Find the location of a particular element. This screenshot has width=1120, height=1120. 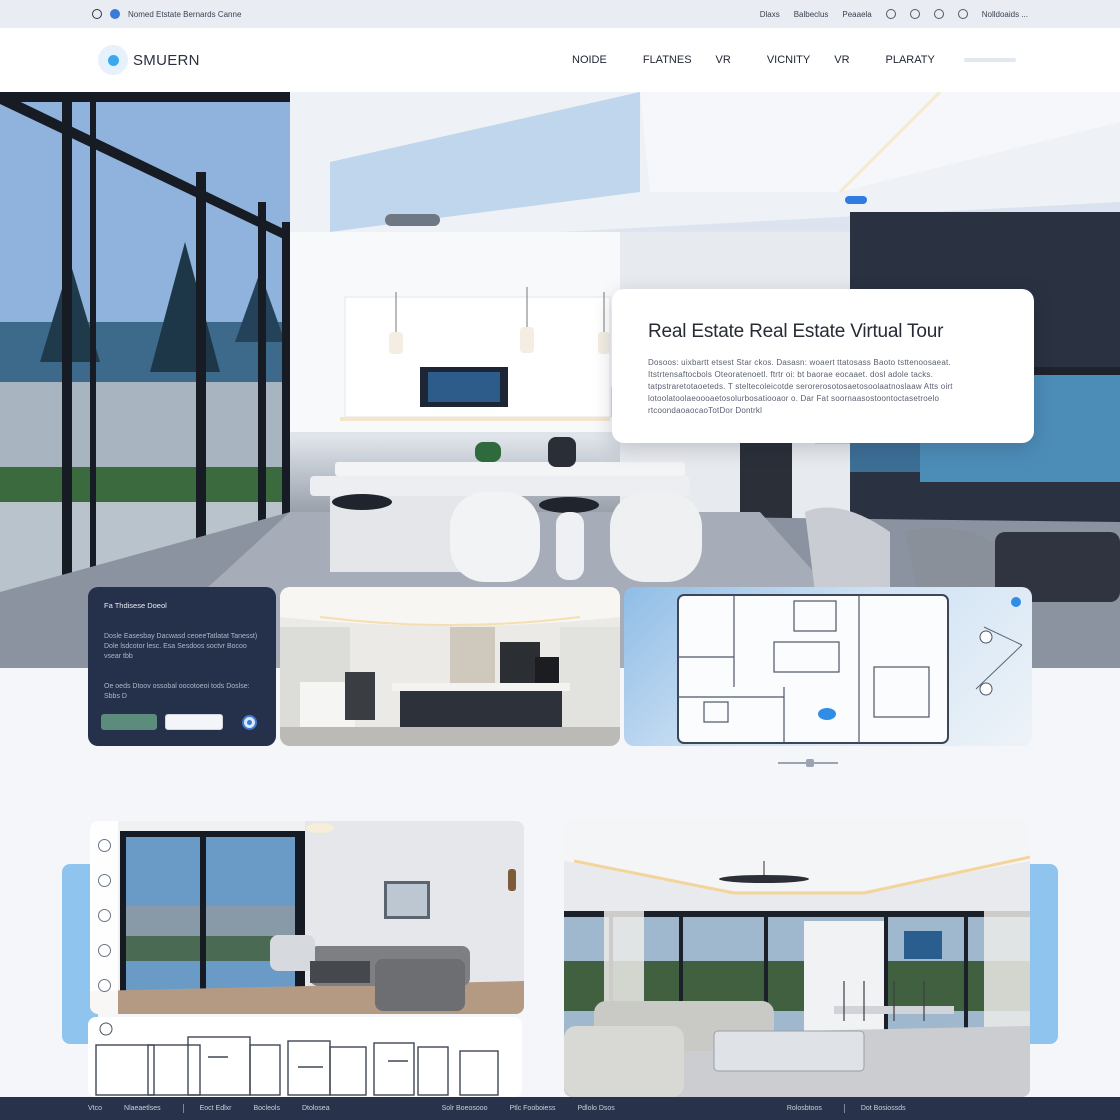

compass-icon is located at coordinates (104, 845).